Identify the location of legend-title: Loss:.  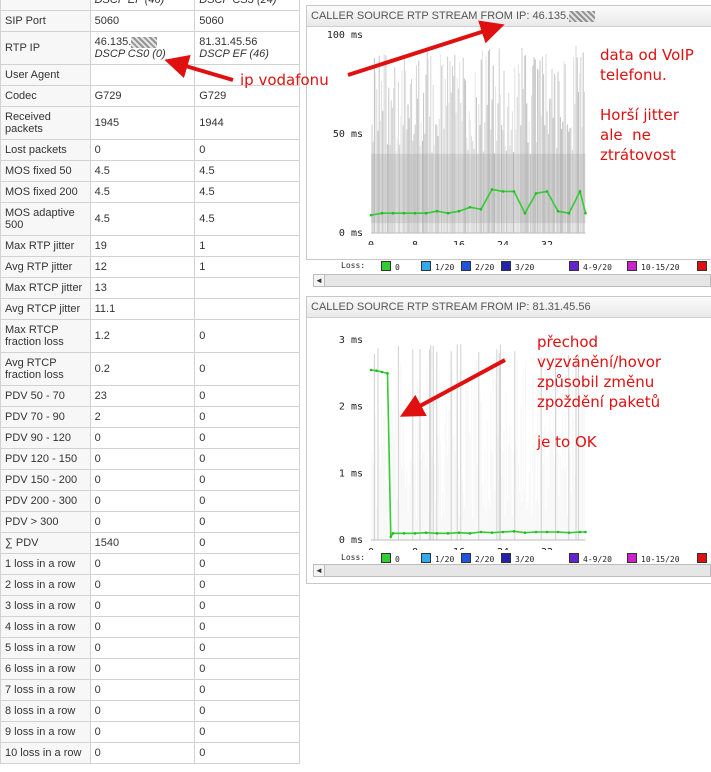
(353, 265).